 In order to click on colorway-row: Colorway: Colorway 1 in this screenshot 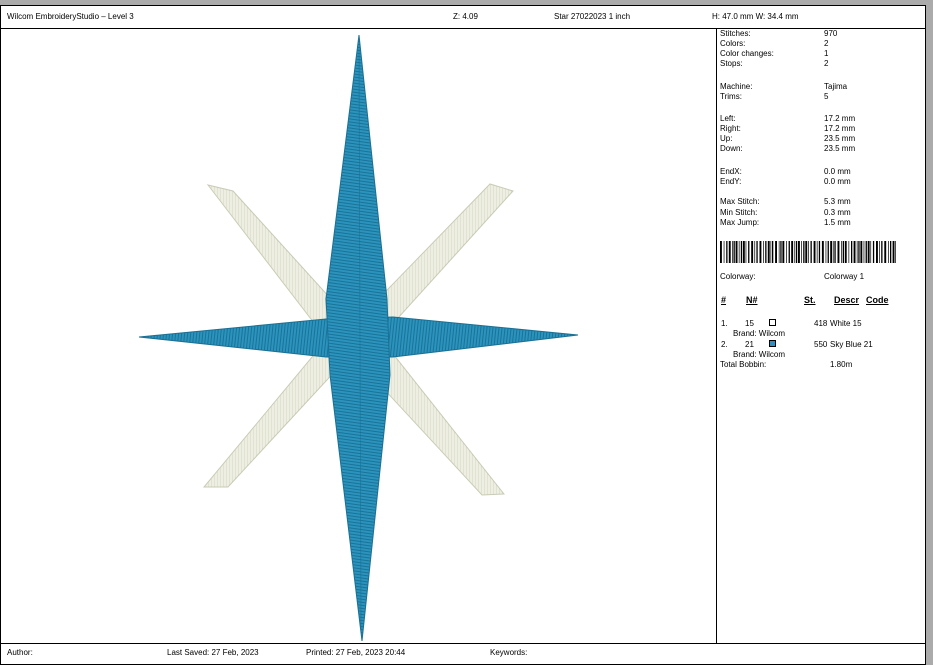, I will do `click(792, 276)`.